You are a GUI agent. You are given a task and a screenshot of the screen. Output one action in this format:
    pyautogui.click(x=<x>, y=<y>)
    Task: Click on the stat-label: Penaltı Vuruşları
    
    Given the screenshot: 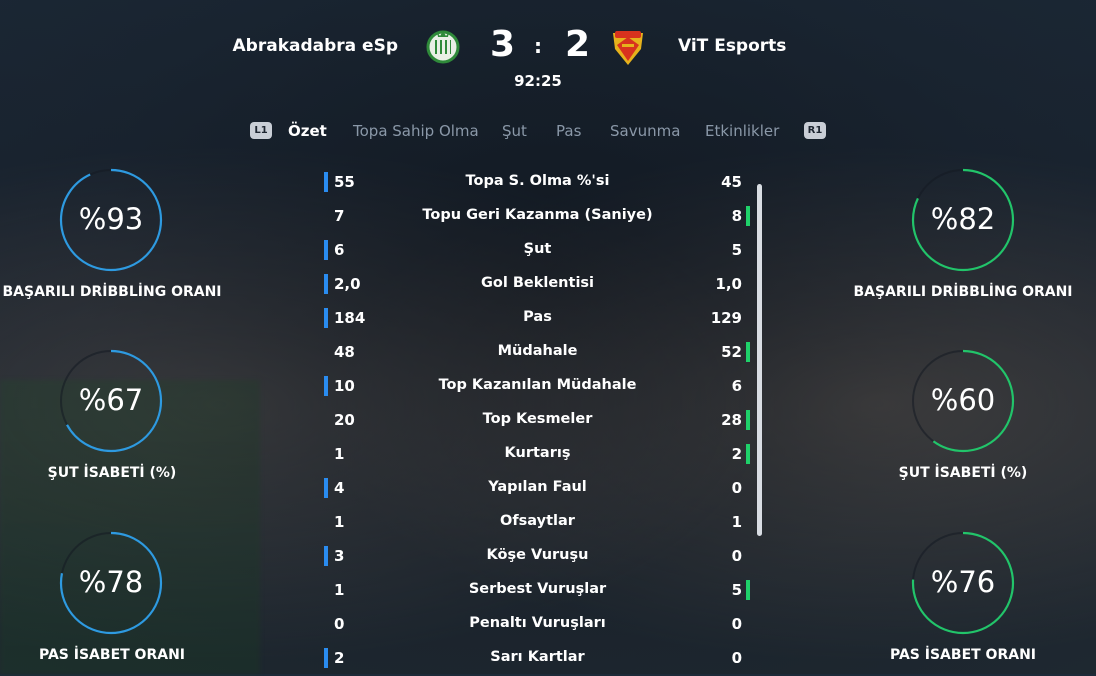 What is the action you would take?
    pyautogui.click(x=537, y=623)
    